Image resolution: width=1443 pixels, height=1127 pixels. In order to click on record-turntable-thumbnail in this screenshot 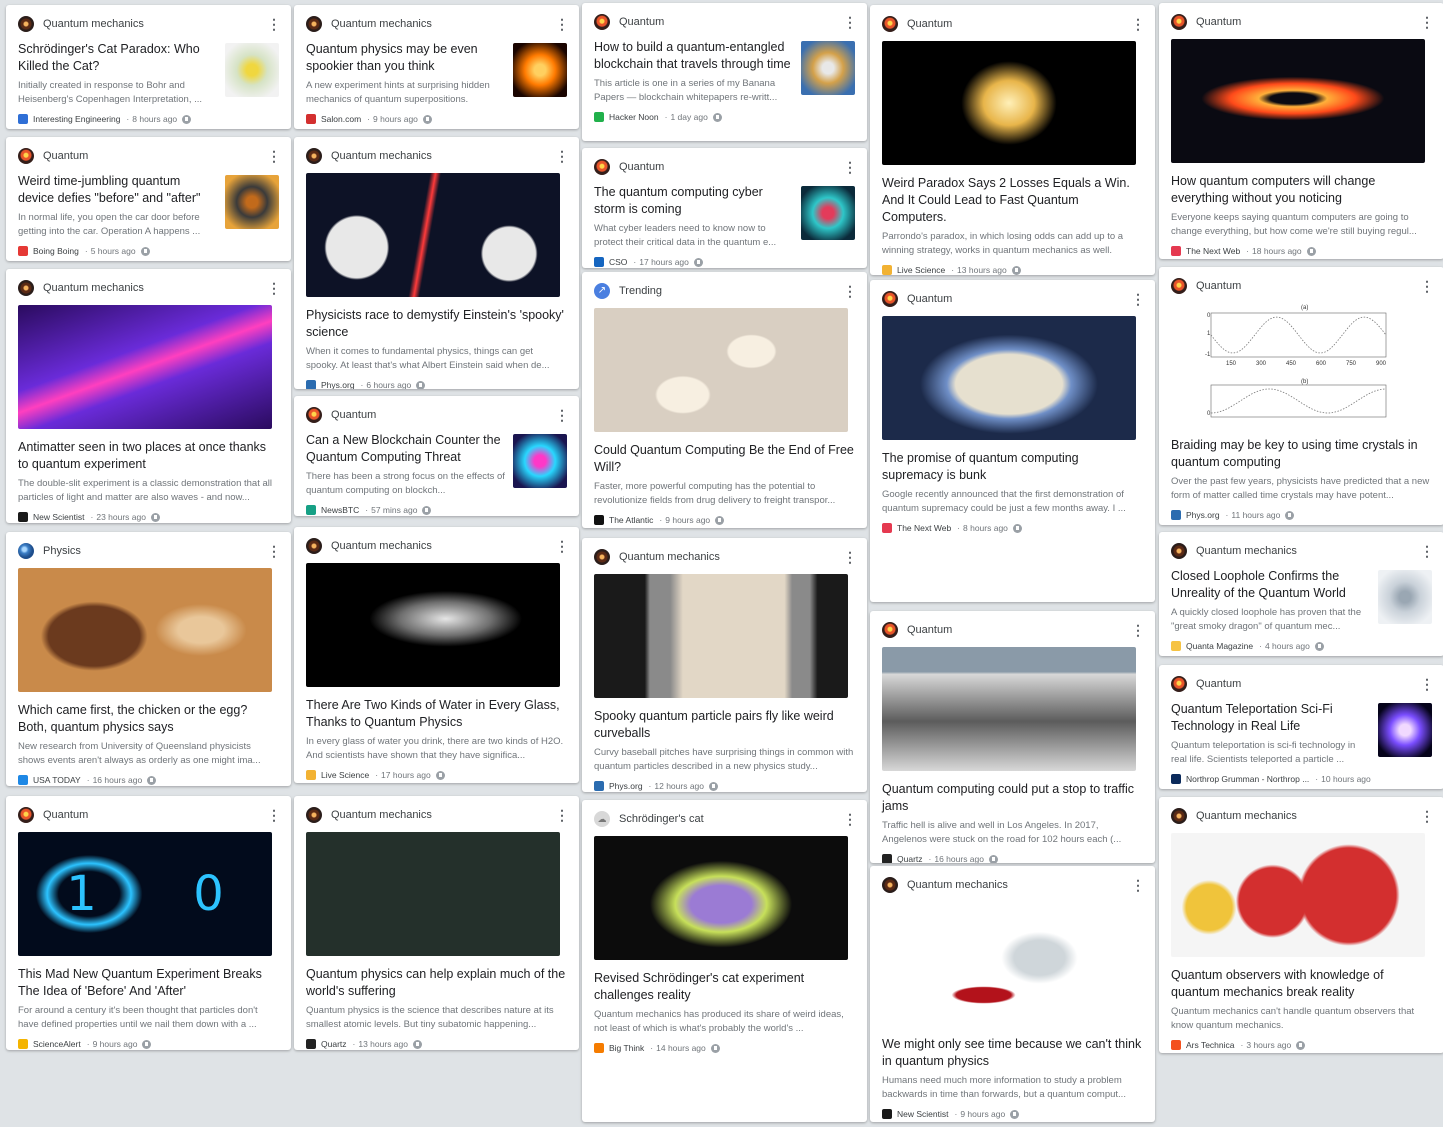, I will do `click(252, 202)`.